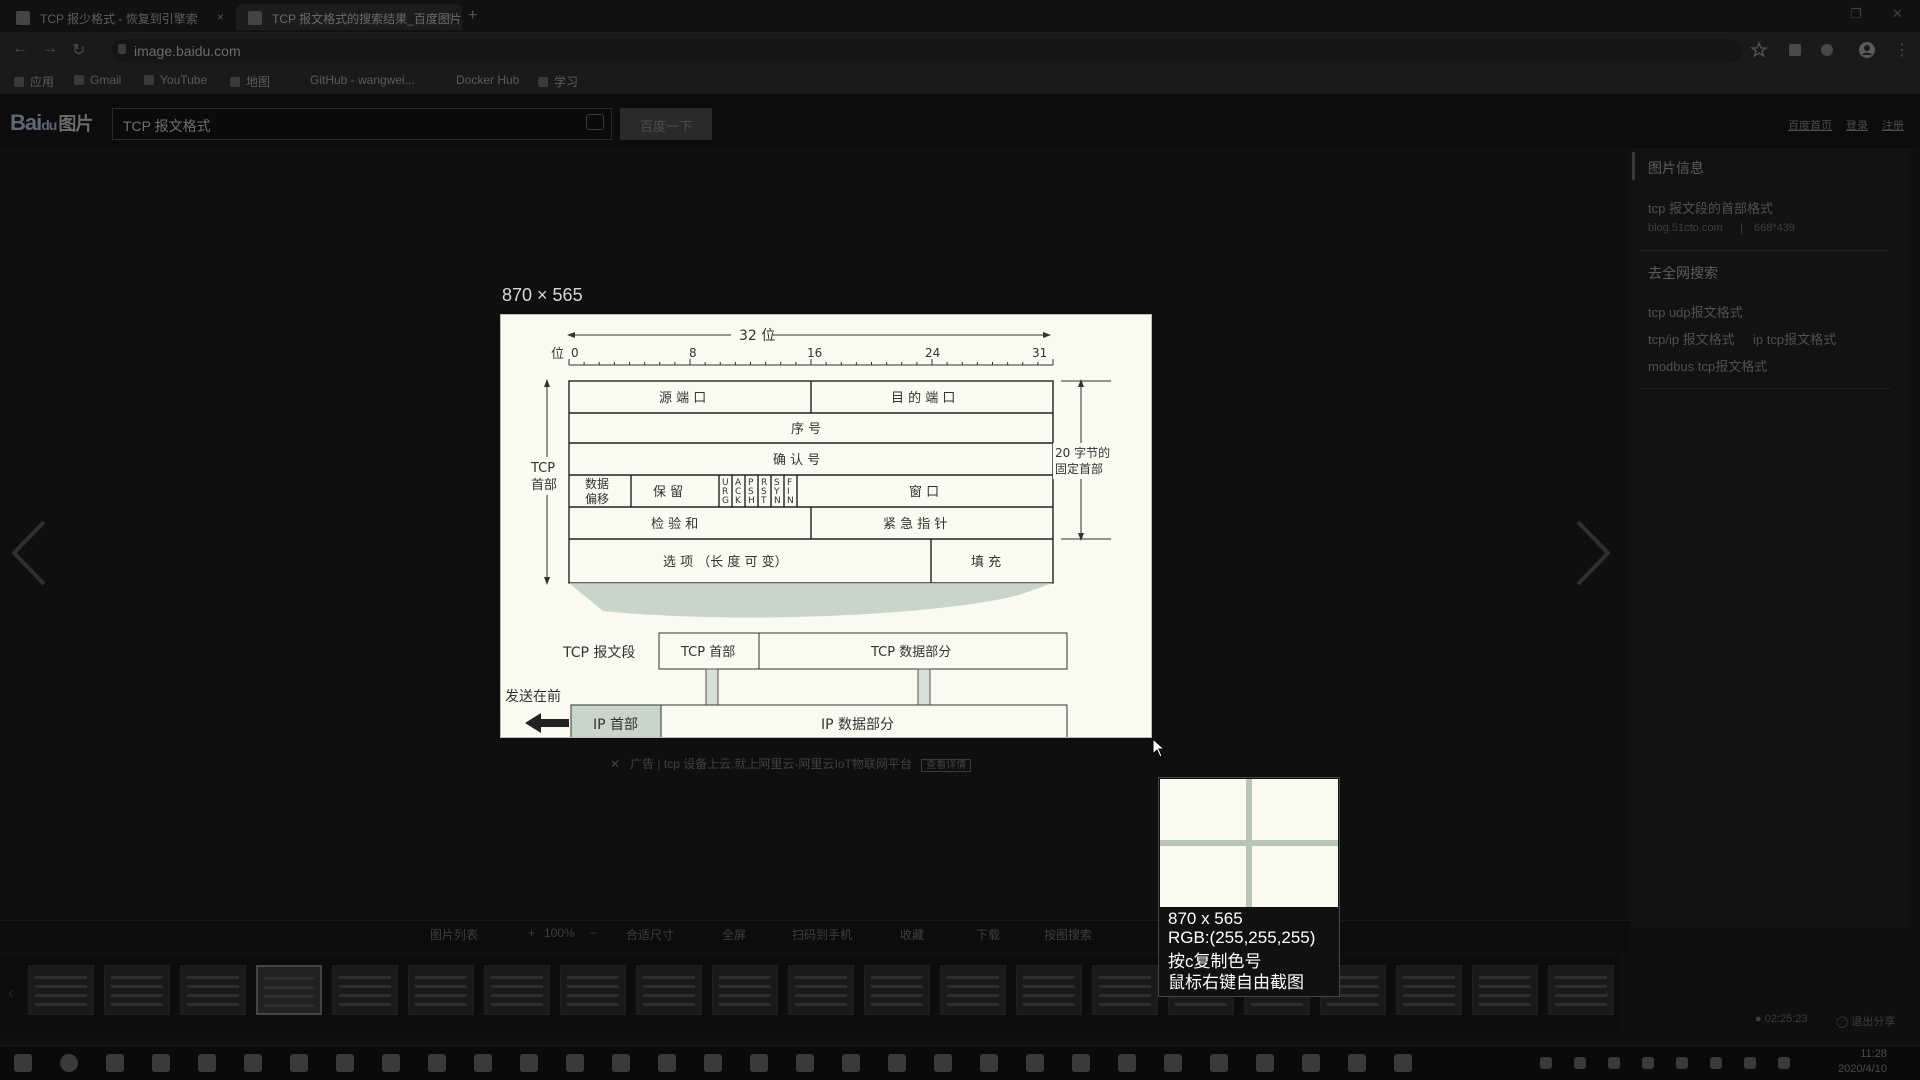 This screenshot has width=1920, height=1080. What do you see at coordinates (1902, 50) in the screenshot?
I see `menu-icon: ⋮` at bounding box center [1902, 50].